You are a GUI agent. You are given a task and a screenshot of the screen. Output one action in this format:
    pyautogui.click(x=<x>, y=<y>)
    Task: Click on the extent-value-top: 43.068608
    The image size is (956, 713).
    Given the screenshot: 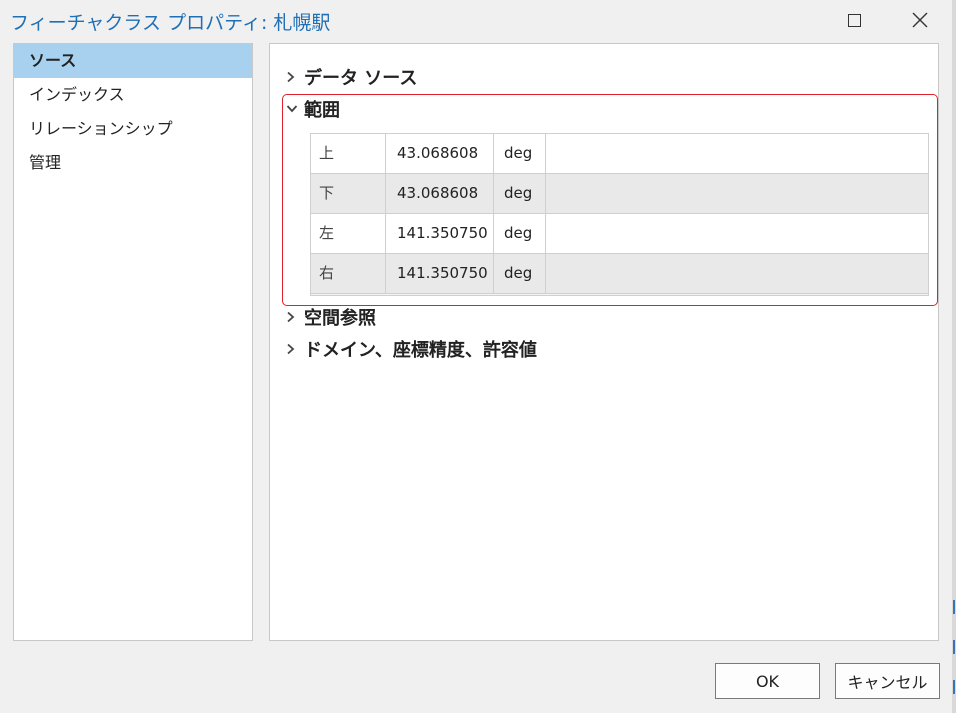 What is the action you would take?
    pyautogui.click(x=440, y=153)
    